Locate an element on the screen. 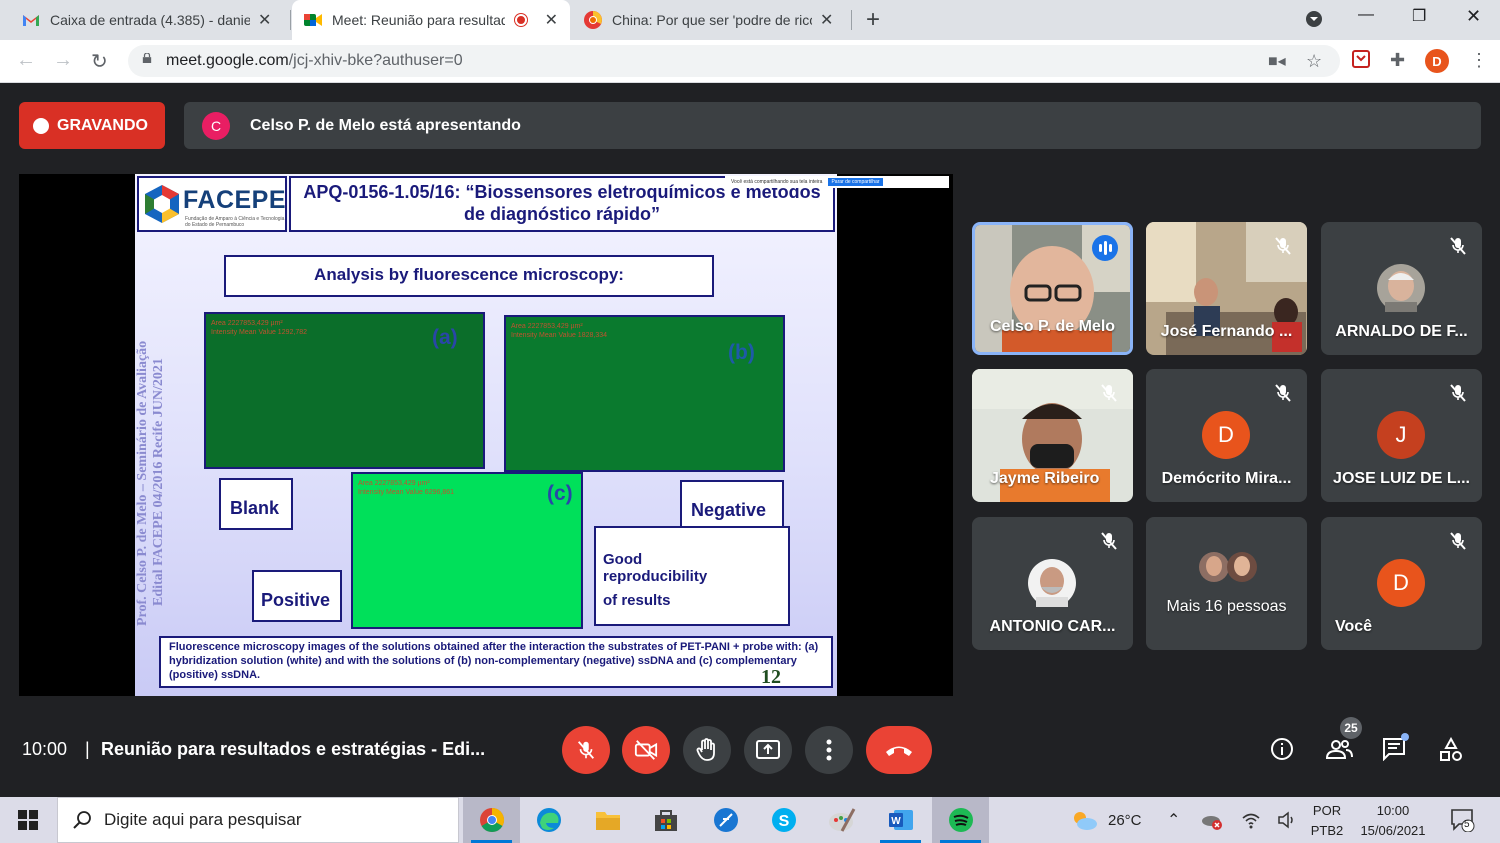 The height and width of the screenshot is (843, 1500). chat-unread-dot is located at coordinates (1405, 737).